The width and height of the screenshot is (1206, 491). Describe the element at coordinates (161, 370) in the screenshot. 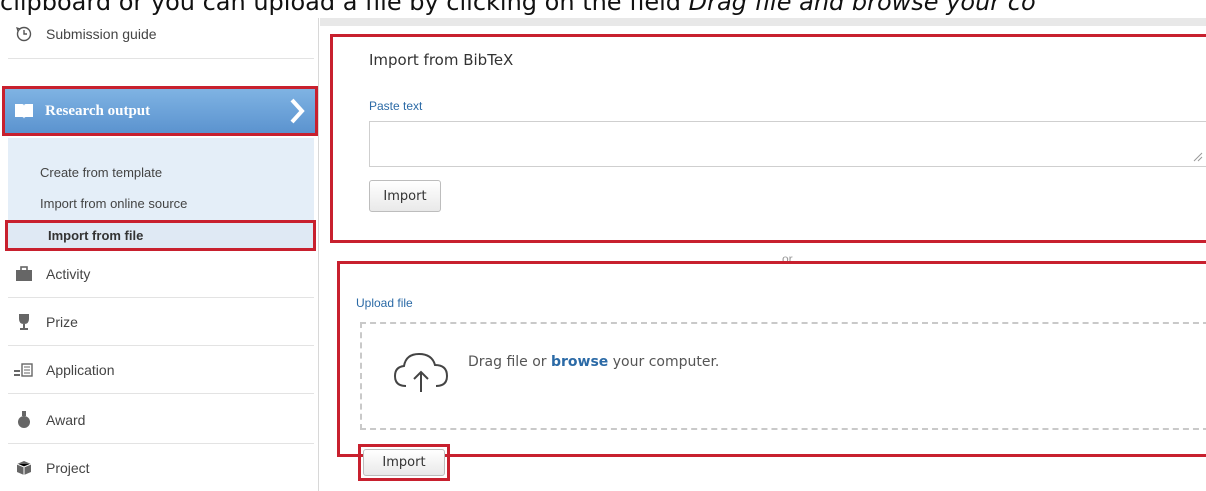

I see `sidebar-item-application: Application` at that location.